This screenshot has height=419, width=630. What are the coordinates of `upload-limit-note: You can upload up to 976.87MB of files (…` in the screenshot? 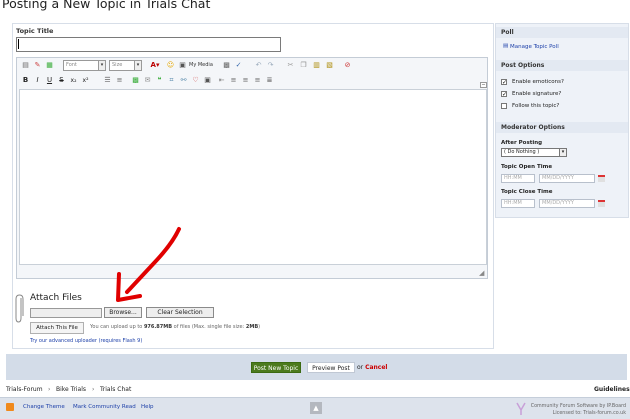 It's located at (175, 327).